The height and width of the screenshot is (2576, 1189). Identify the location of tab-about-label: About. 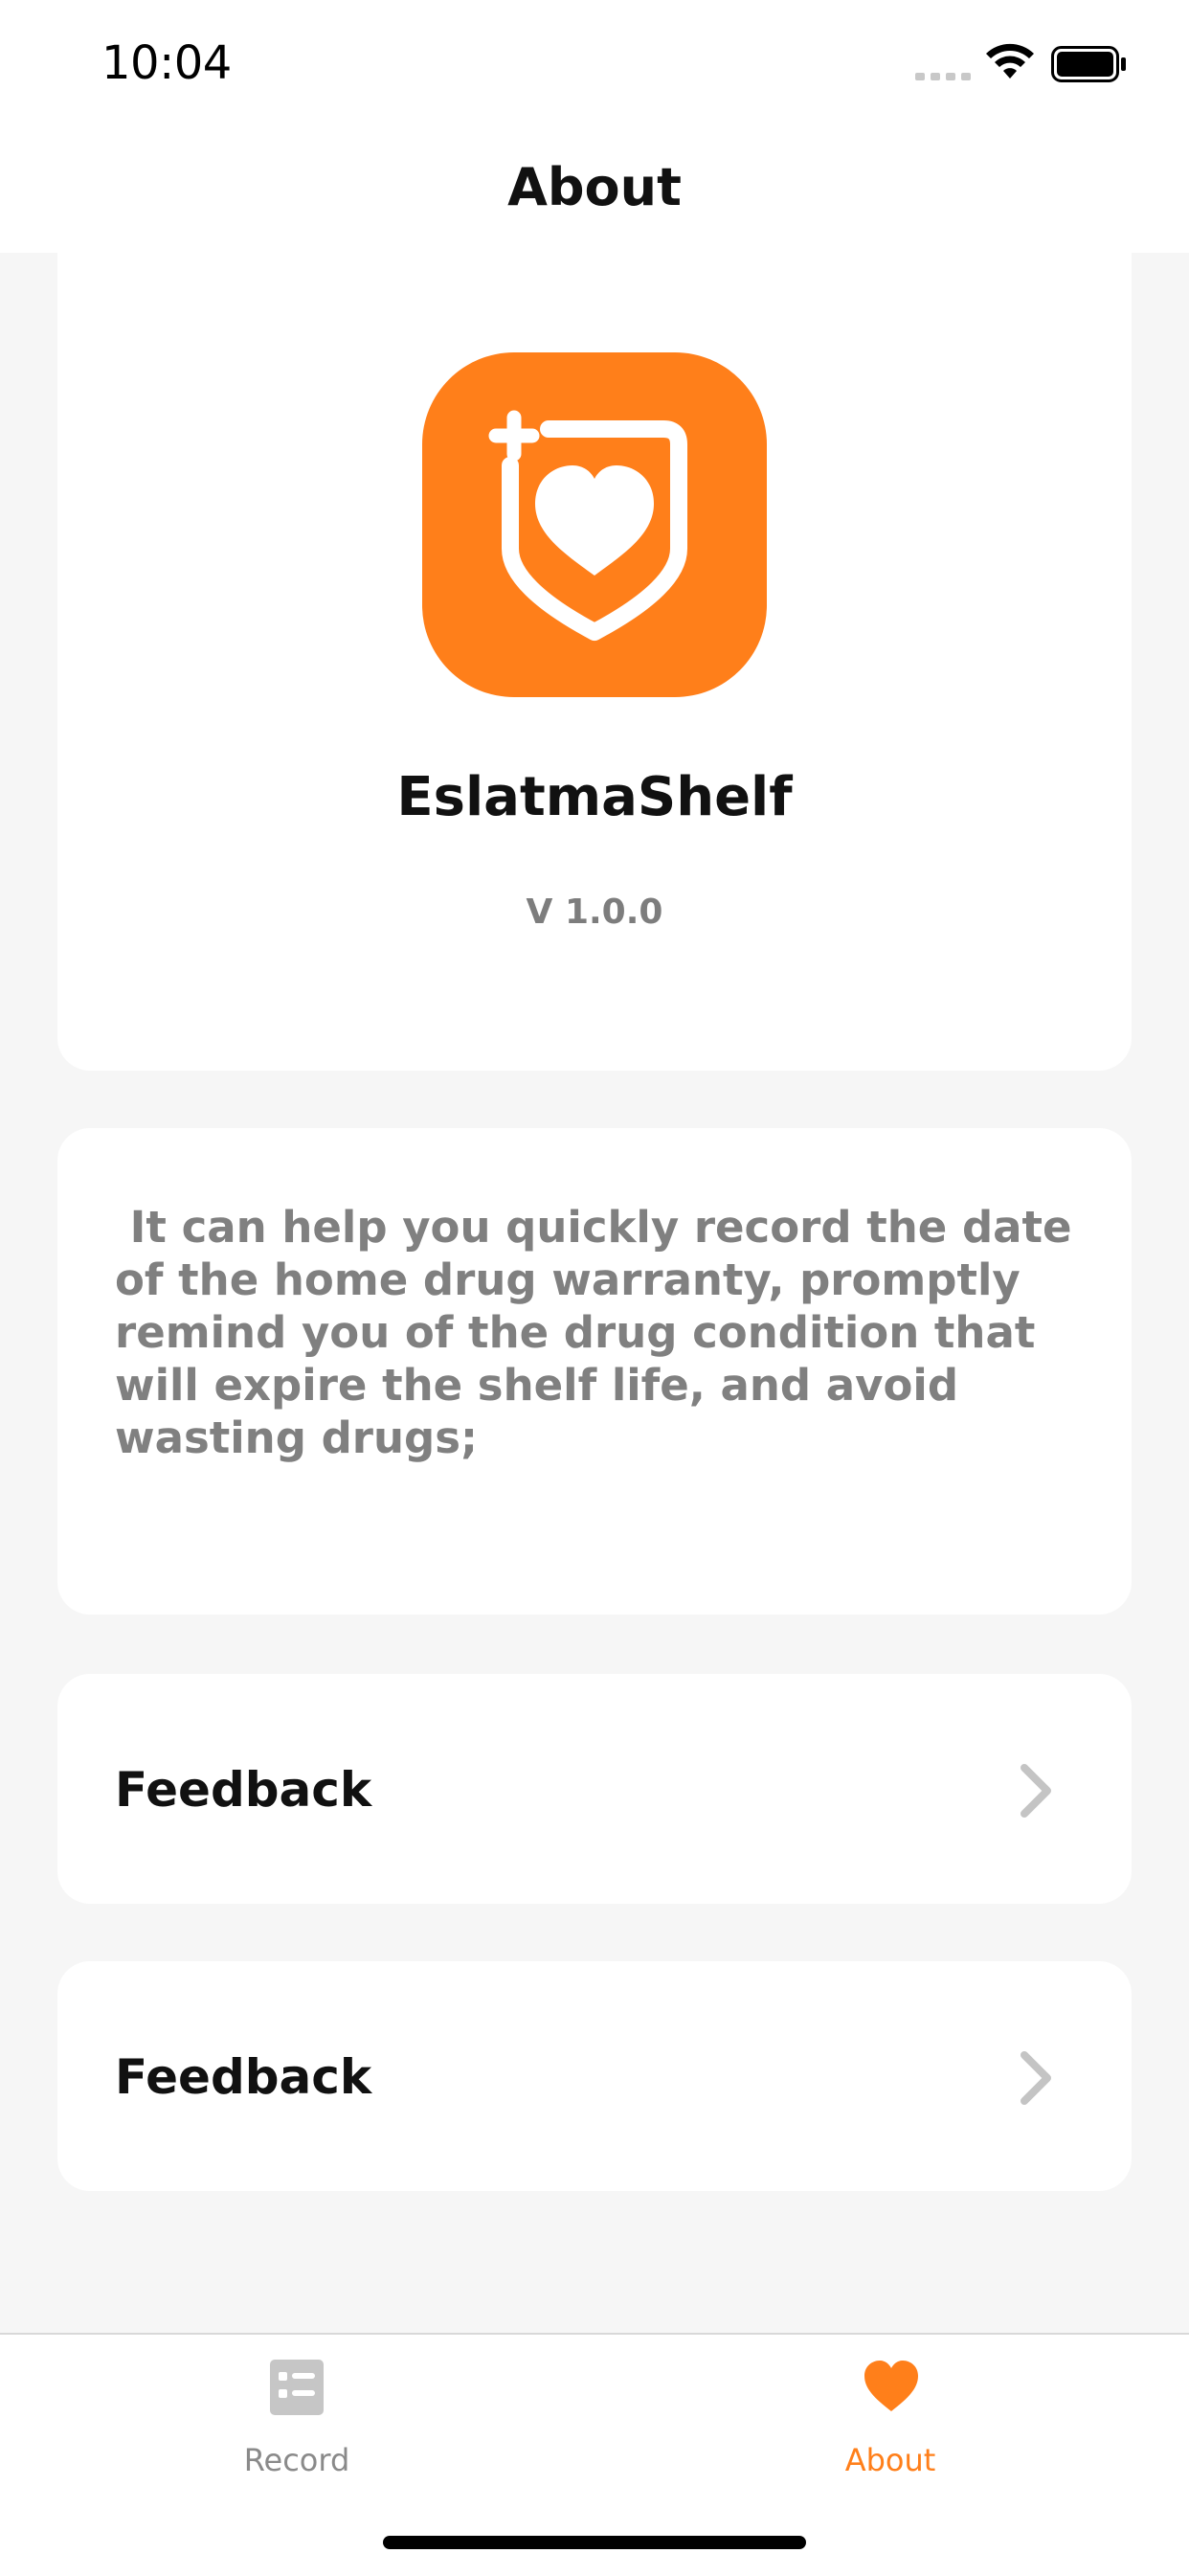
(890, 2460).